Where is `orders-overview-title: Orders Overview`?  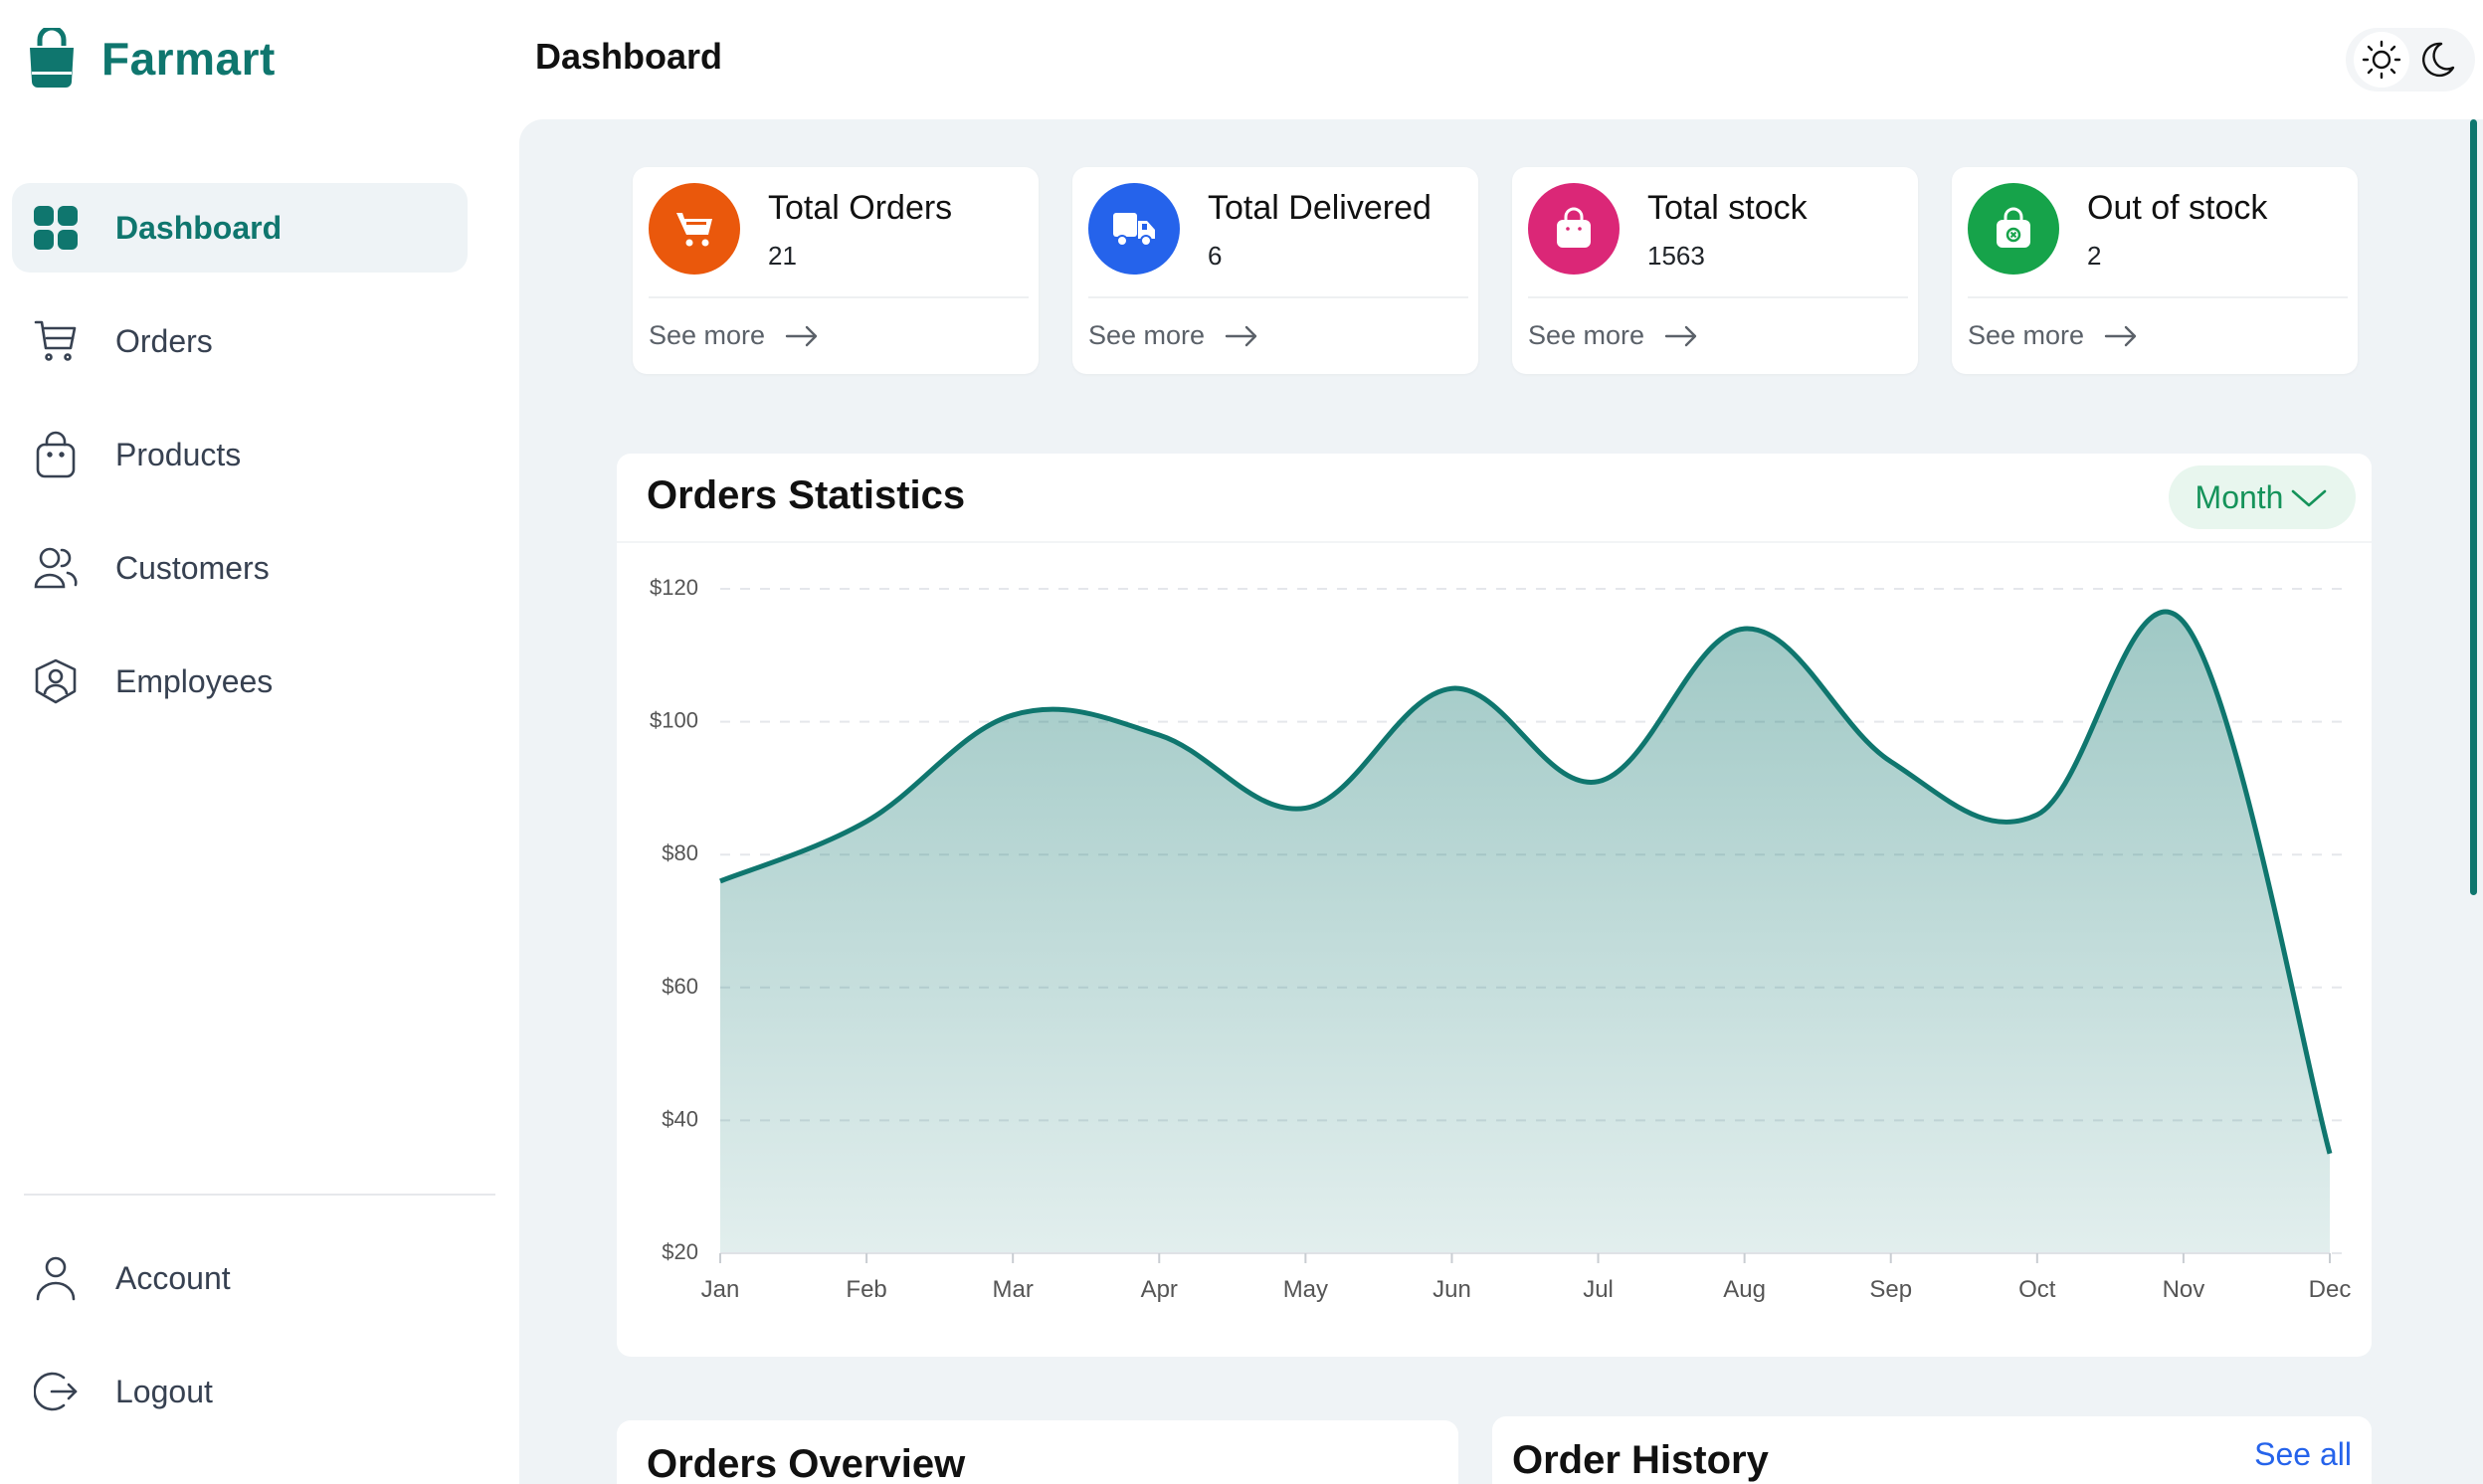 orders-overview-title: Orders Overview is located at coordinates (806, 1463).